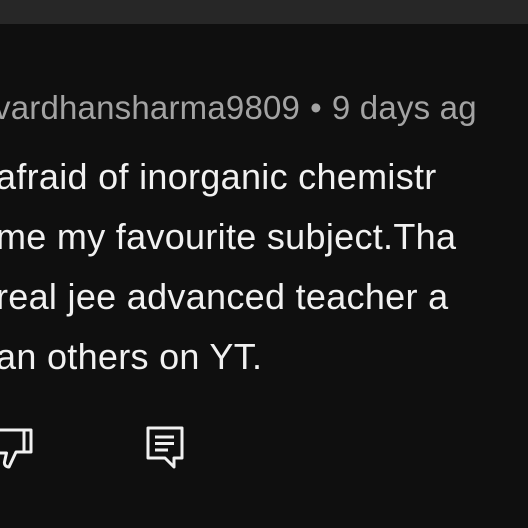 Image resolution: width=528 pixels, height=528 pixels. What do you see at coordinates (404, 107) in the screenshot?
I see `comment-time: 9 days ag` at bounding box center [404, 107].